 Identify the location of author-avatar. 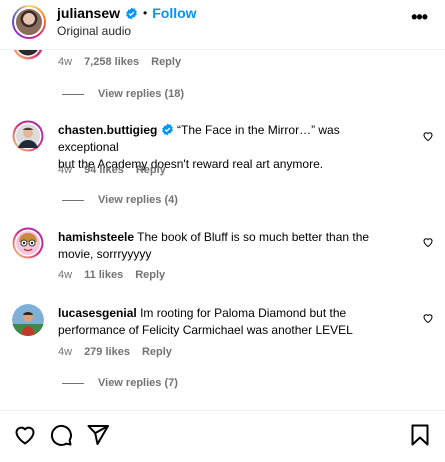
(29, 22).